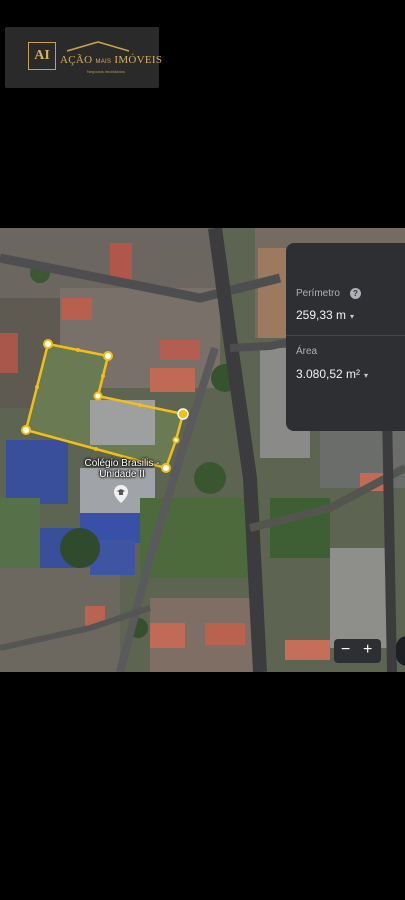 The width and height of the screenshot is (405, 900). What do you see at coordinates (106, 71) in the screenshot?
I see `logo-tagline: Negócios Imobiliários` at bounding box center [106, 71].